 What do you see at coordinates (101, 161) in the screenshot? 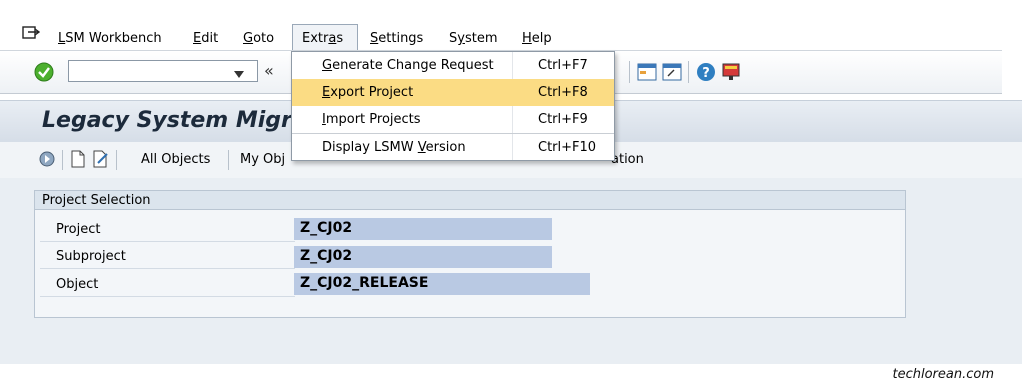
I see `edit-icon` at bounding box center [101, 161].